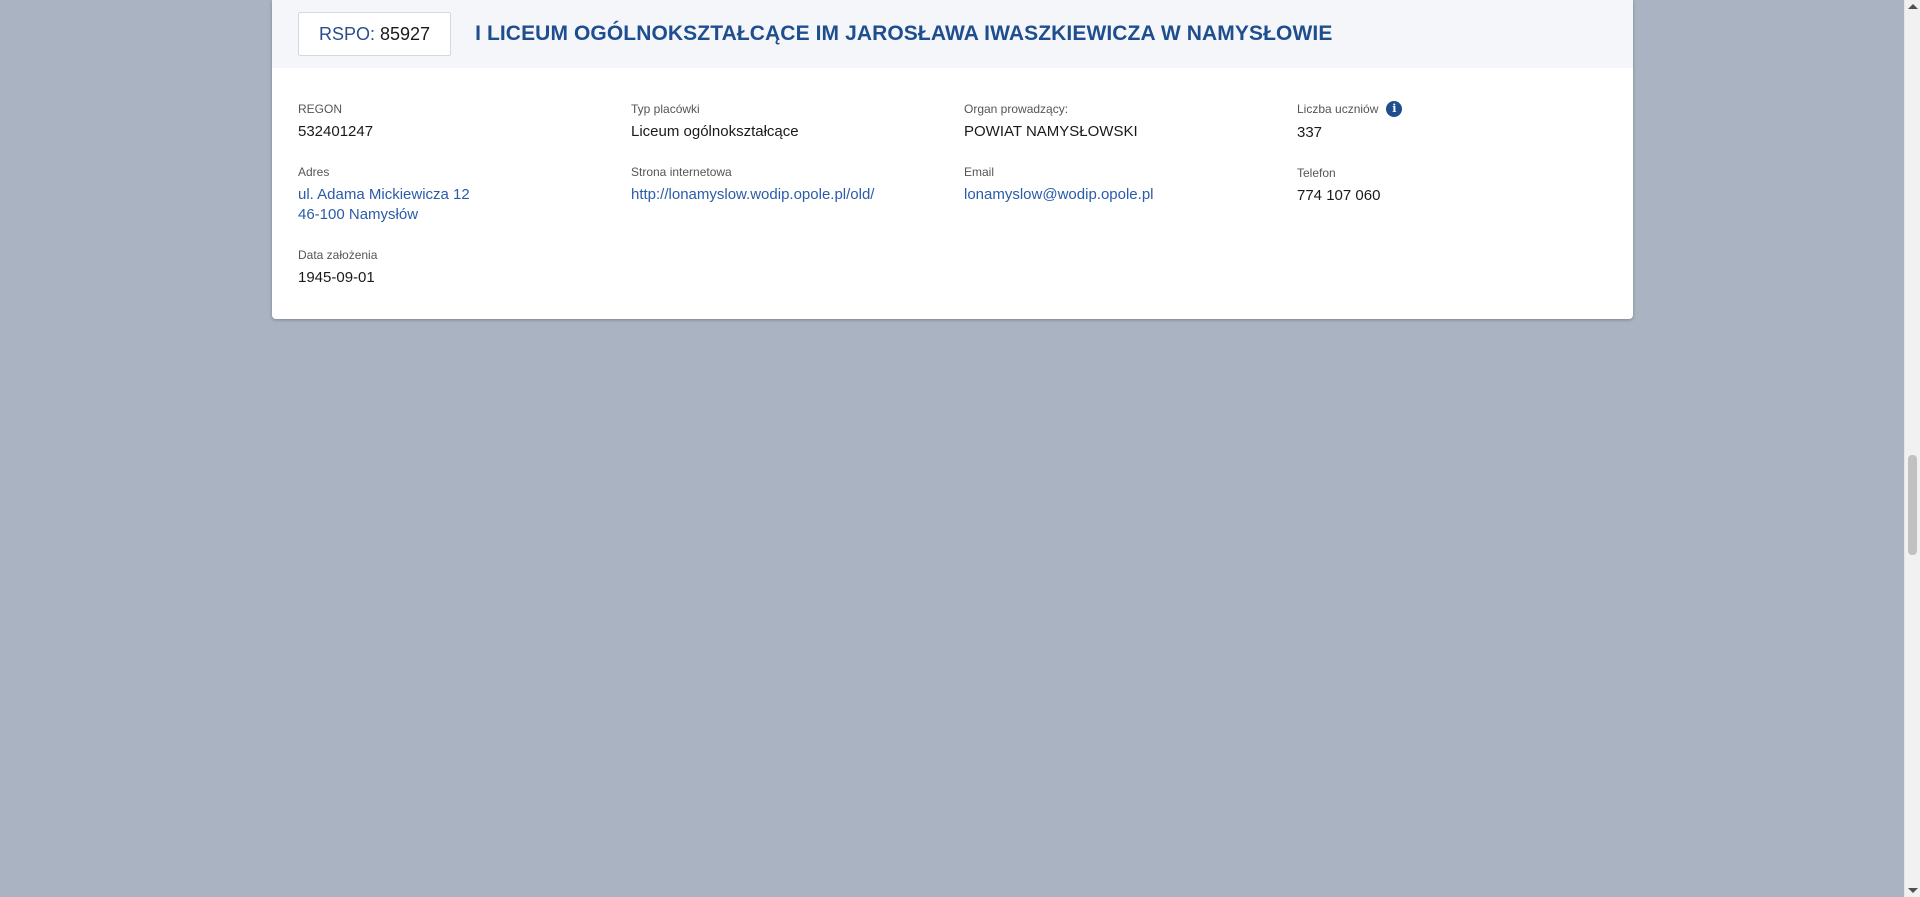 The image size is (1920, 897). I want to click on strona-label: Strona internetowa, so click(681, 172).